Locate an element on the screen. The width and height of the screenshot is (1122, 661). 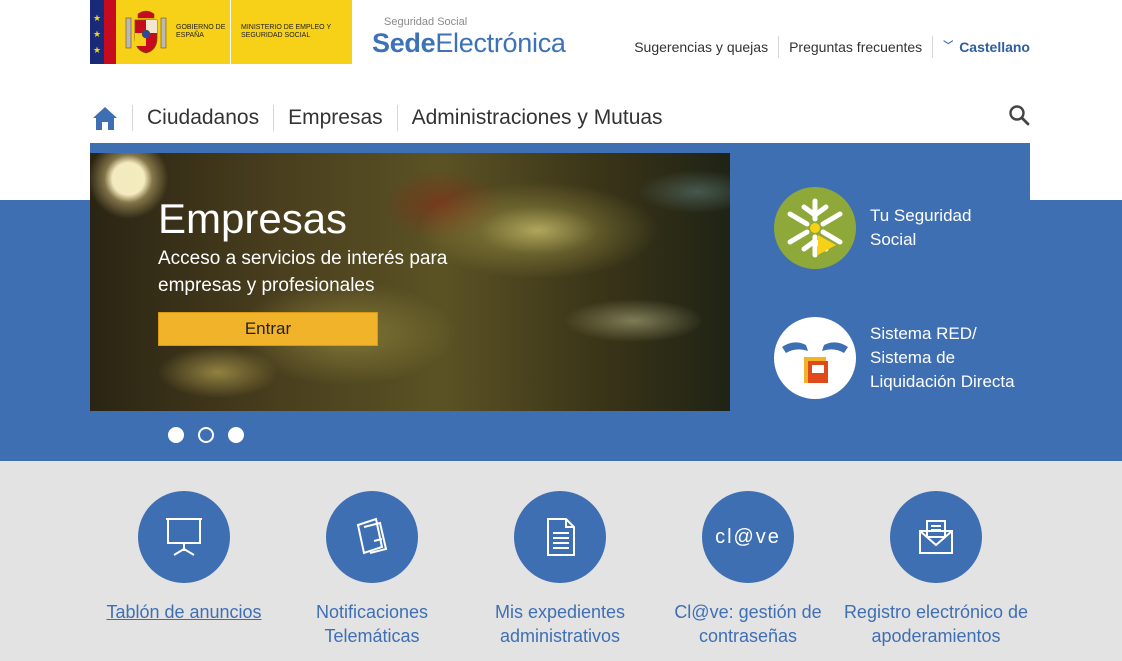
sede-electronica-logo: Seguridad Social SedeElectrónica is located at coordinates (469, 37).